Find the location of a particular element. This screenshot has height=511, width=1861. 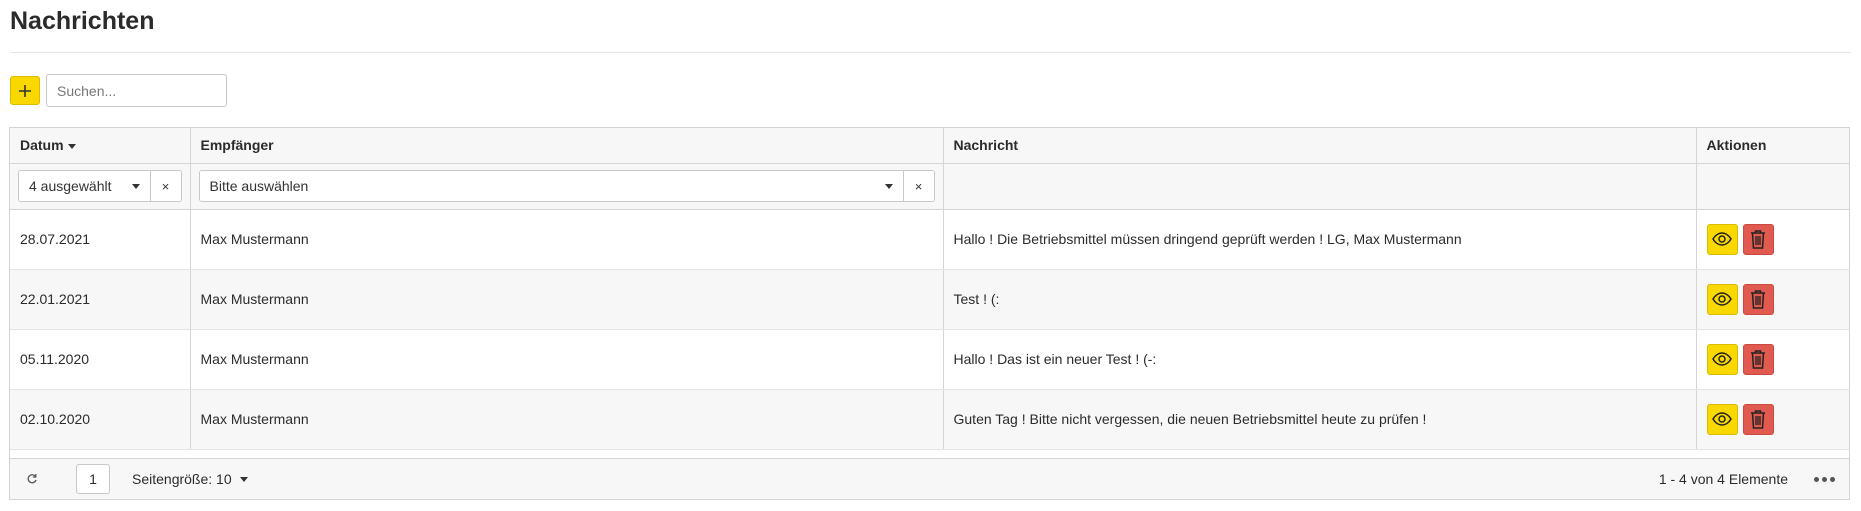

column-header-label: Empfänger is located at coordinates (237, 145).